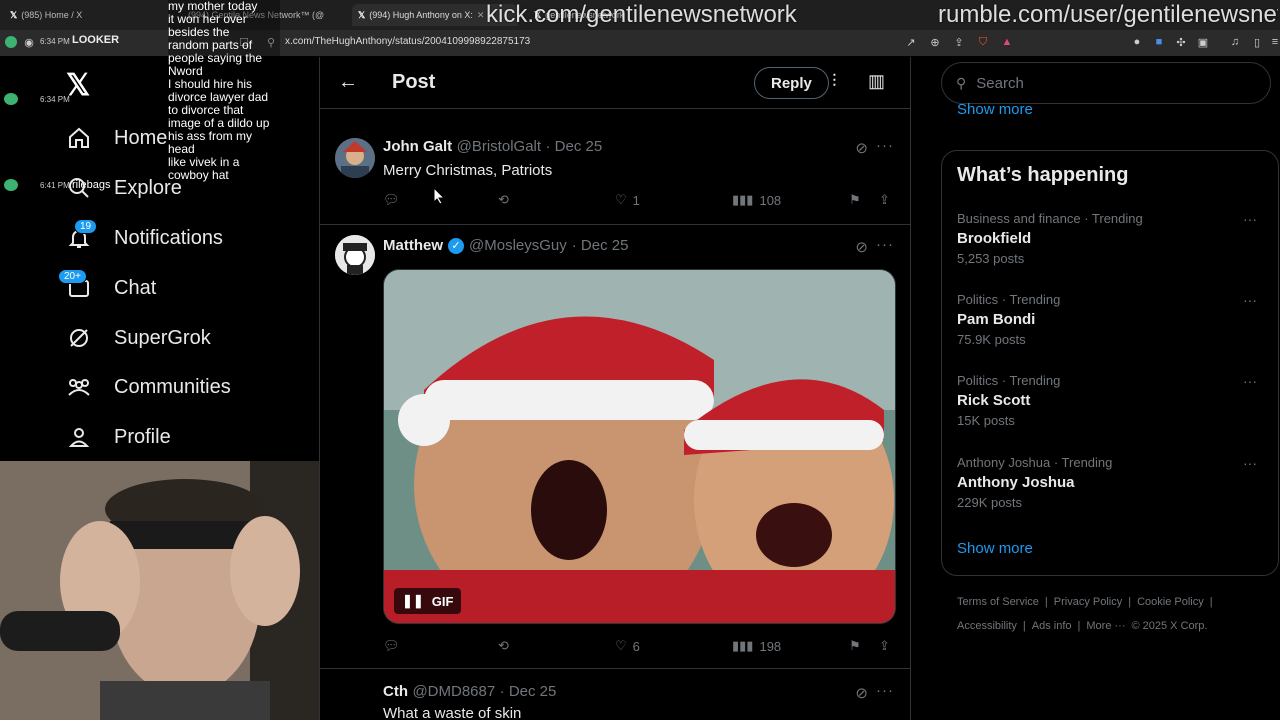  I want to click on share-page-icon: ↗, so click(911, 42).